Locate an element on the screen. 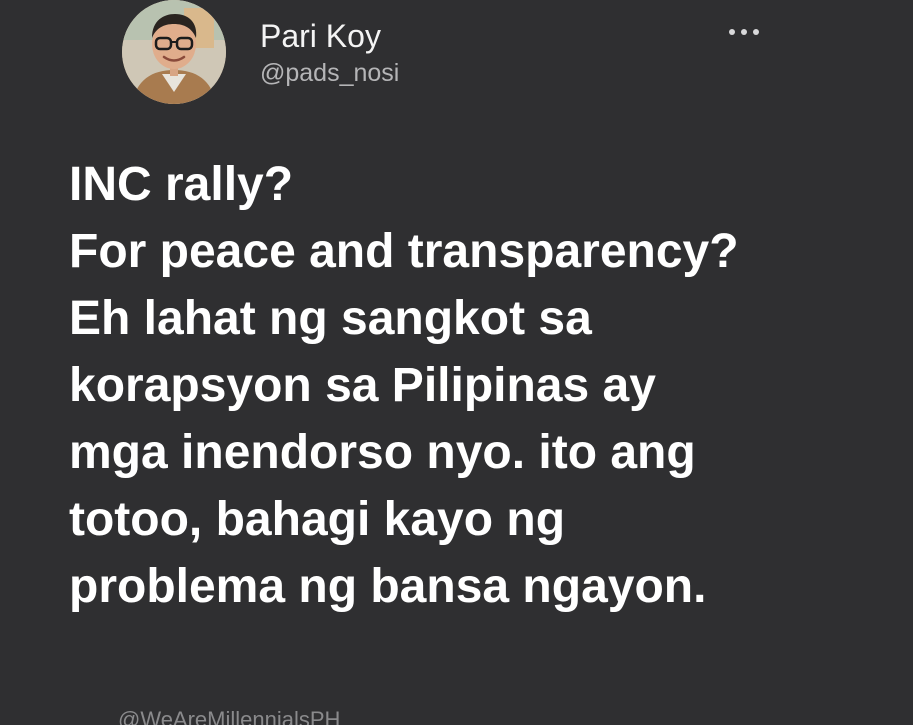 The image size is (913, 725). tweet-line: korapsyon sa Pilipinas ay is located at coordinates (362, 385).